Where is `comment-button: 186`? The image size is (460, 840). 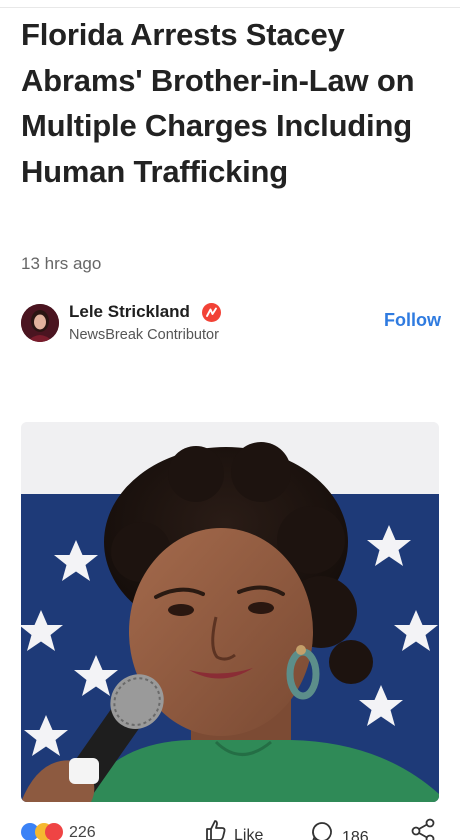 comment-button: 186 is located at coordinates (339, 830).